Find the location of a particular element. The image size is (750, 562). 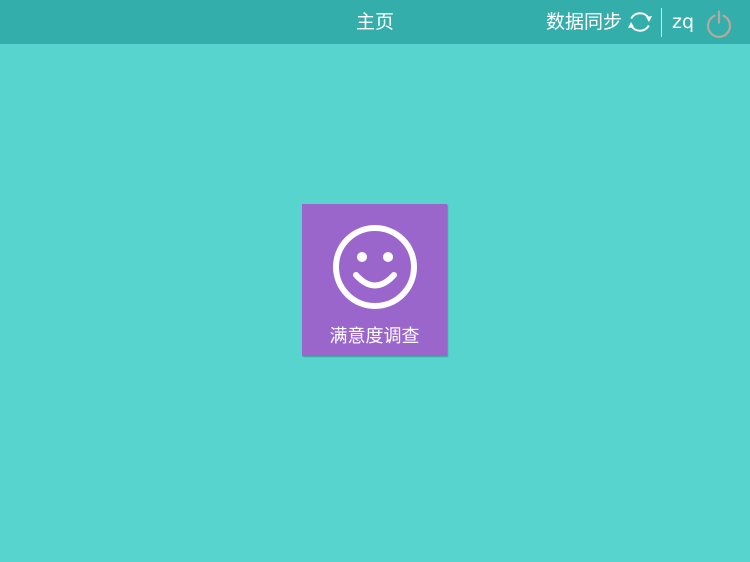

satisfaction-survey-tile: 满意度调查 is located at coordinates (374, 280).